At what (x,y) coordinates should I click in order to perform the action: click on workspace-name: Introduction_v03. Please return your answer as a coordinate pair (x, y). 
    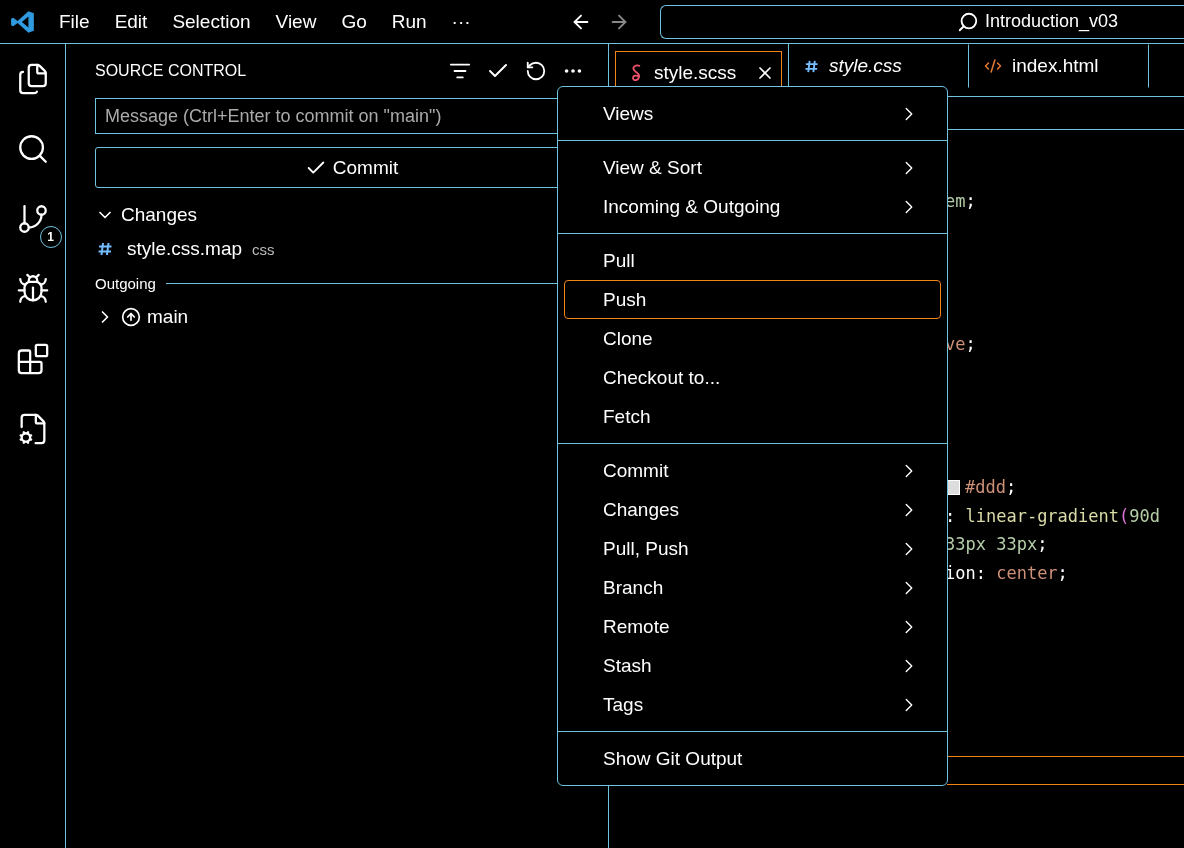
    Looking at the image, I should click on (1051, 21).